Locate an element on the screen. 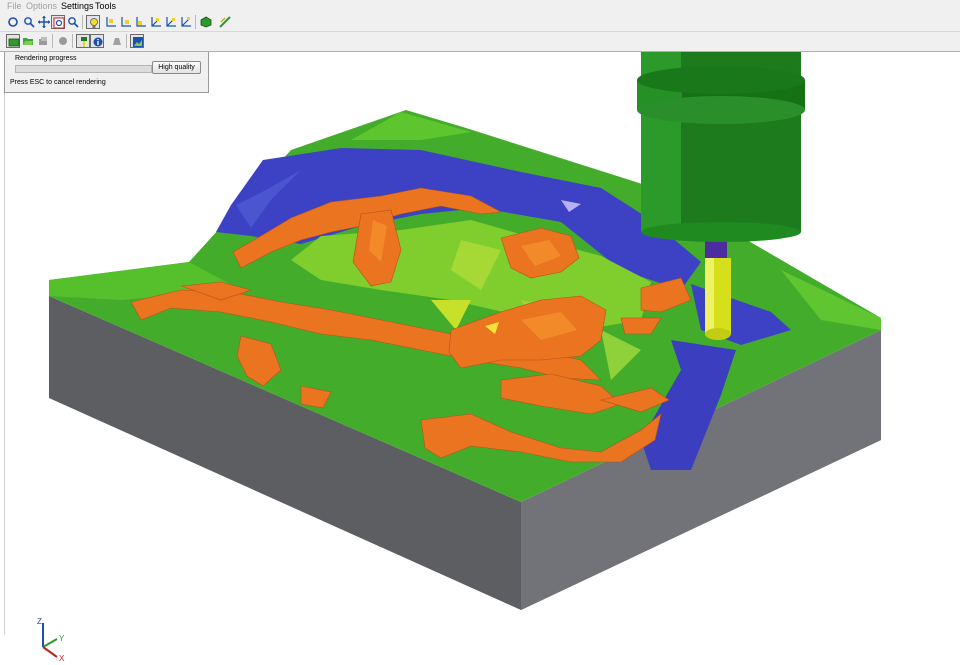  progress-hint: Press ESC to cancel rendering is located at coordinates (58, 82).